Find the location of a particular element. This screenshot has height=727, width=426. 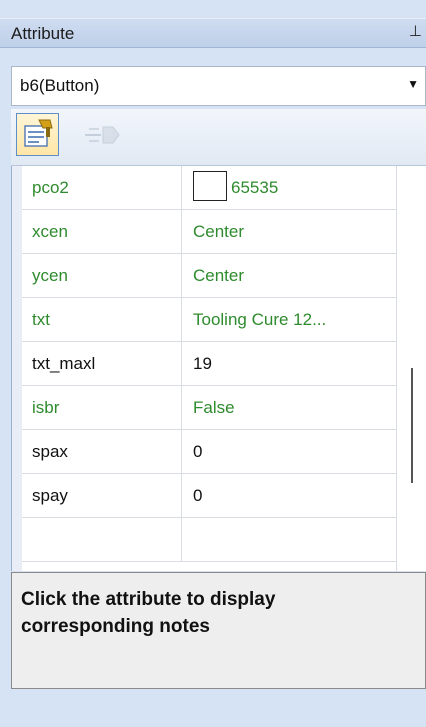

property-value-text: 19 is located at coordinates (202, 363).